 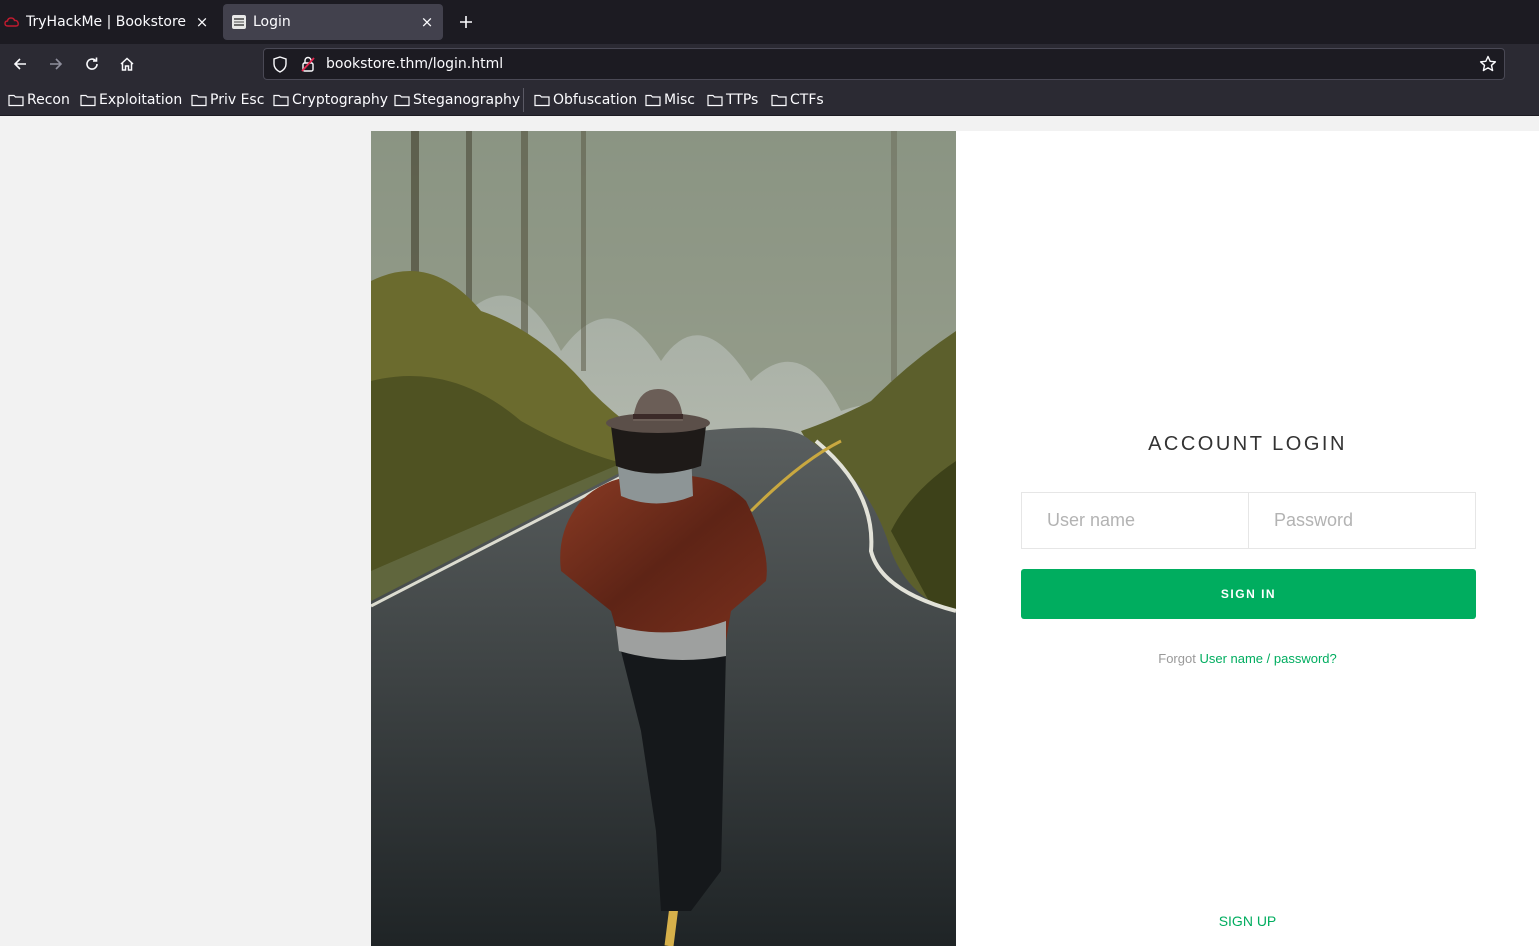 I want to click on bookmark-folder-priv-esc: Priv Esc, so click(x=227, y=100).